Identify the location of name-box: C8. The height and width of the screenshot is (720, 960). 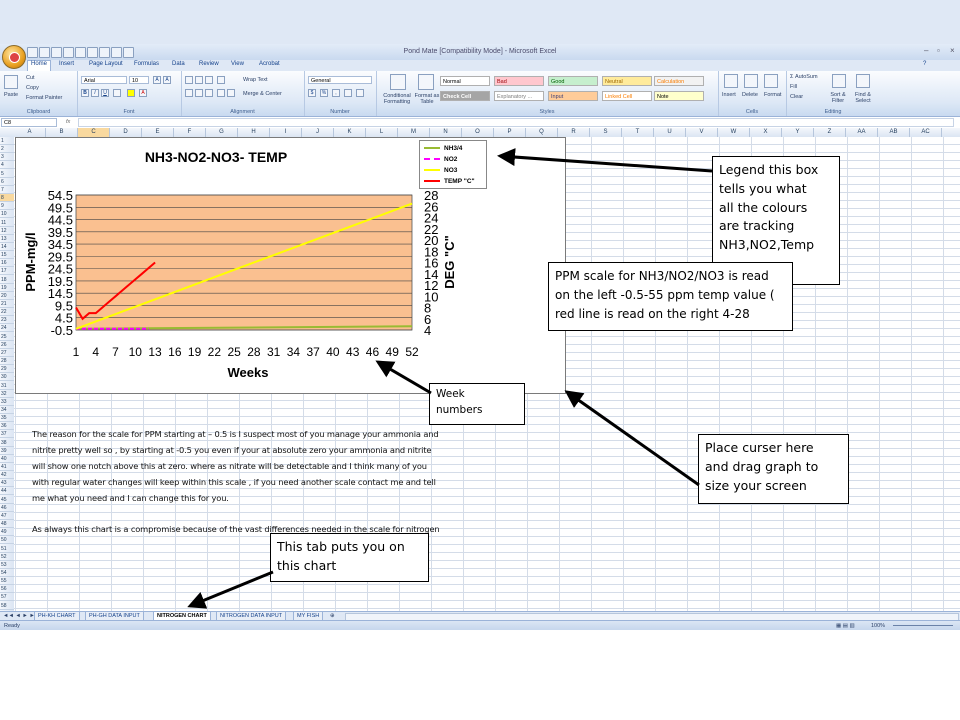
(29, 122).